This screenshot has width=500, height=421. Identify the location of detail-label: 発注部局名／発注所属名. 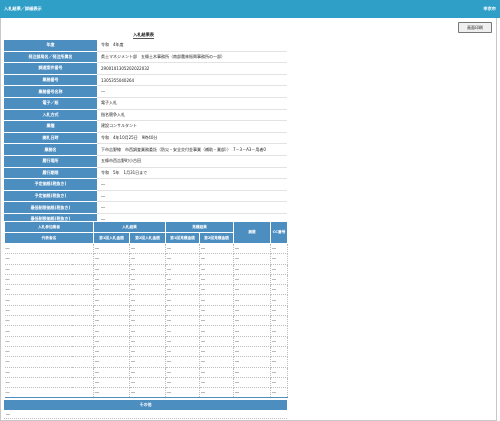
(50, 57).